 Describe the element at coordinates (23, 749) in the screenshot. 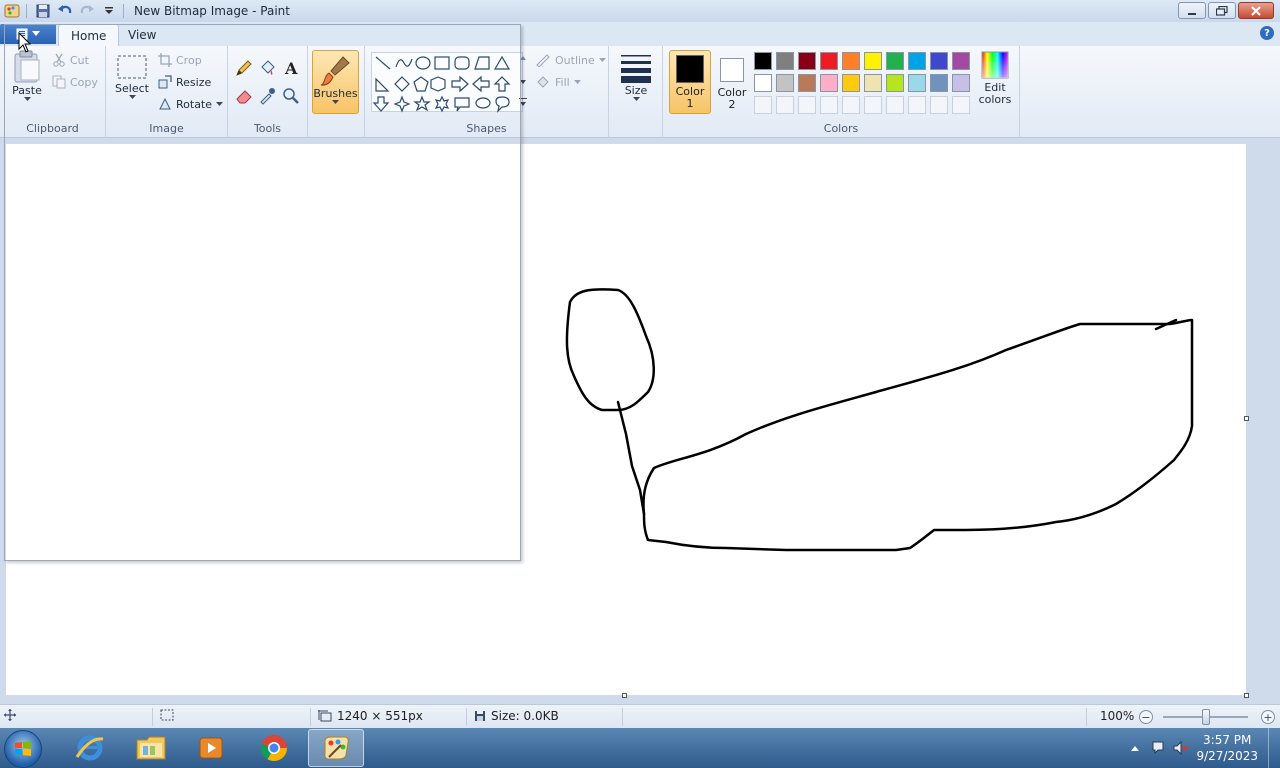

I see `start-button` at that location.